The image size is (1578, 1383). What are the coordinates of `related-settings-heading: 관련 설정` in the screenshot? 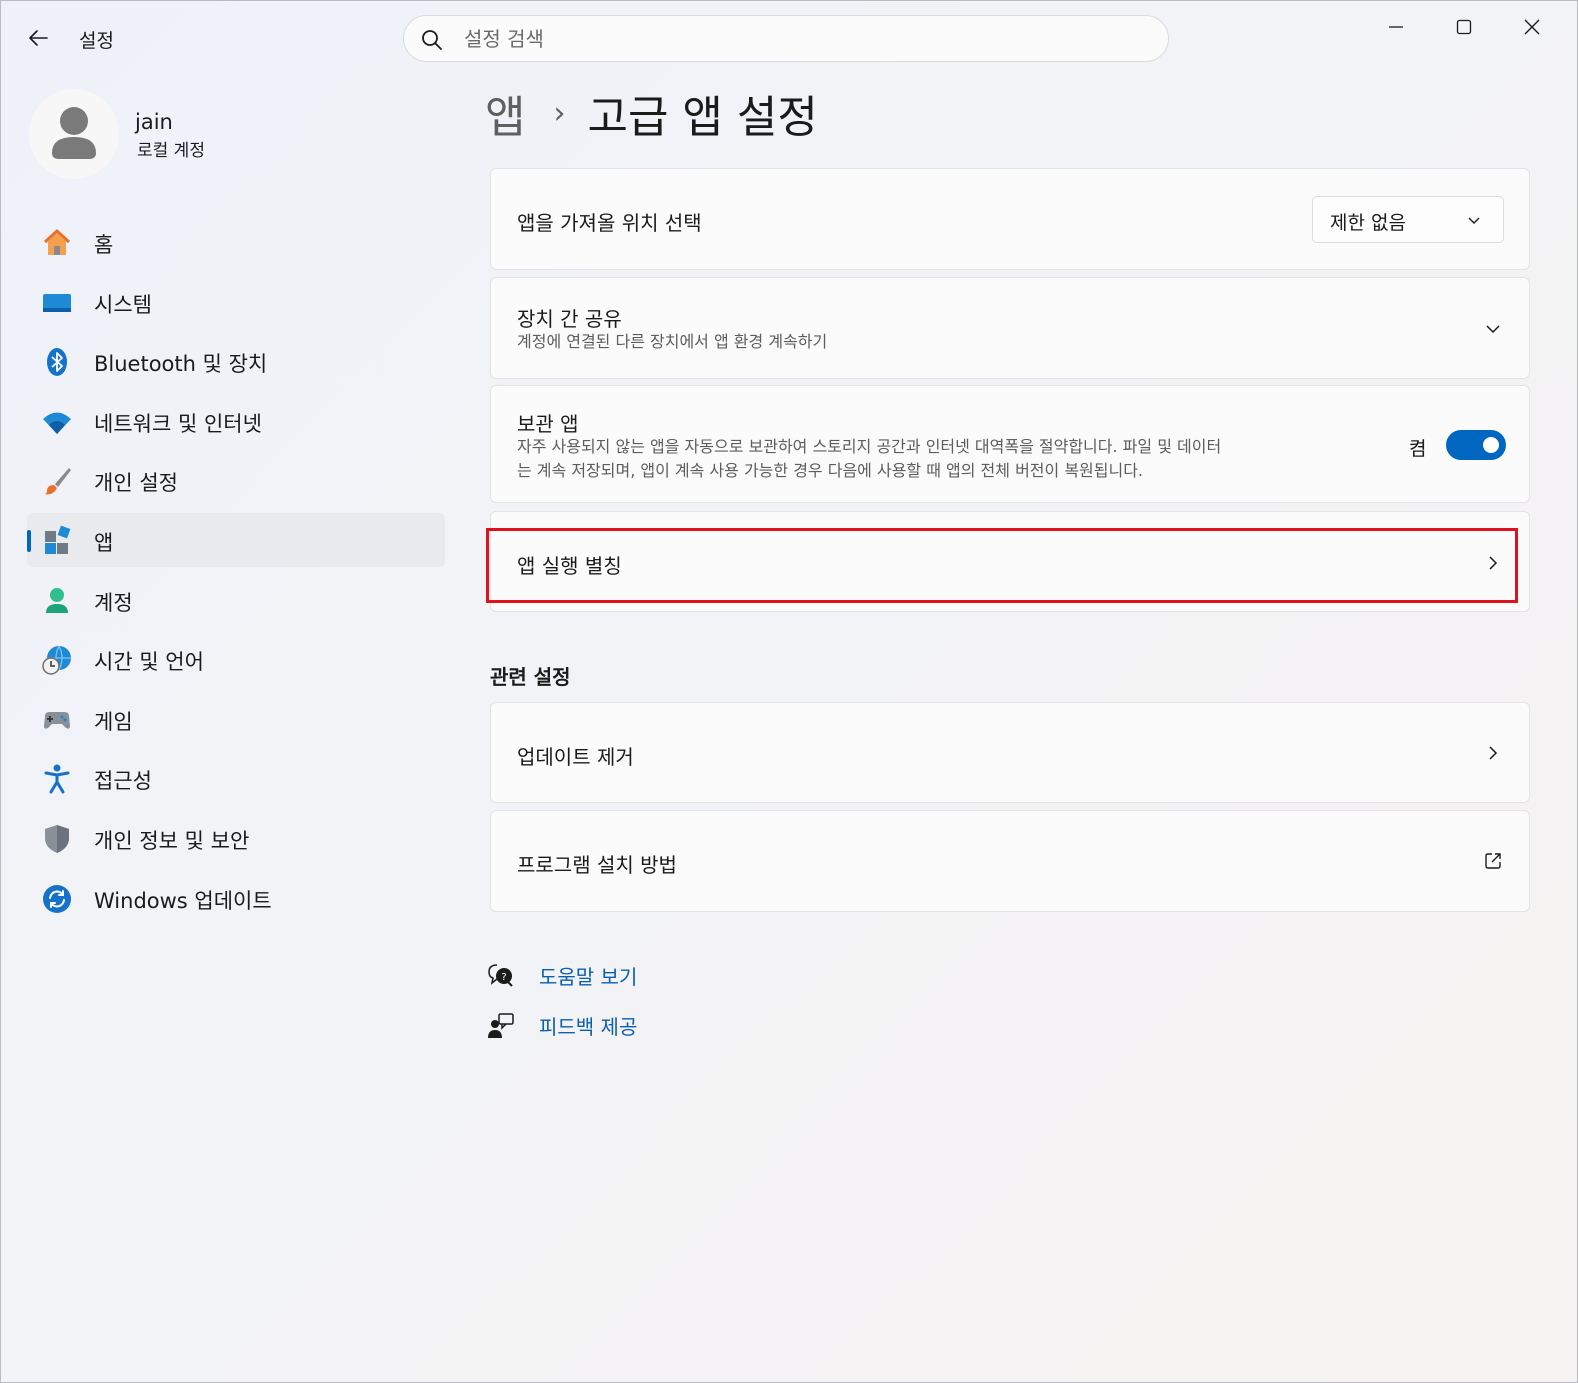 It's located at (530, 677).